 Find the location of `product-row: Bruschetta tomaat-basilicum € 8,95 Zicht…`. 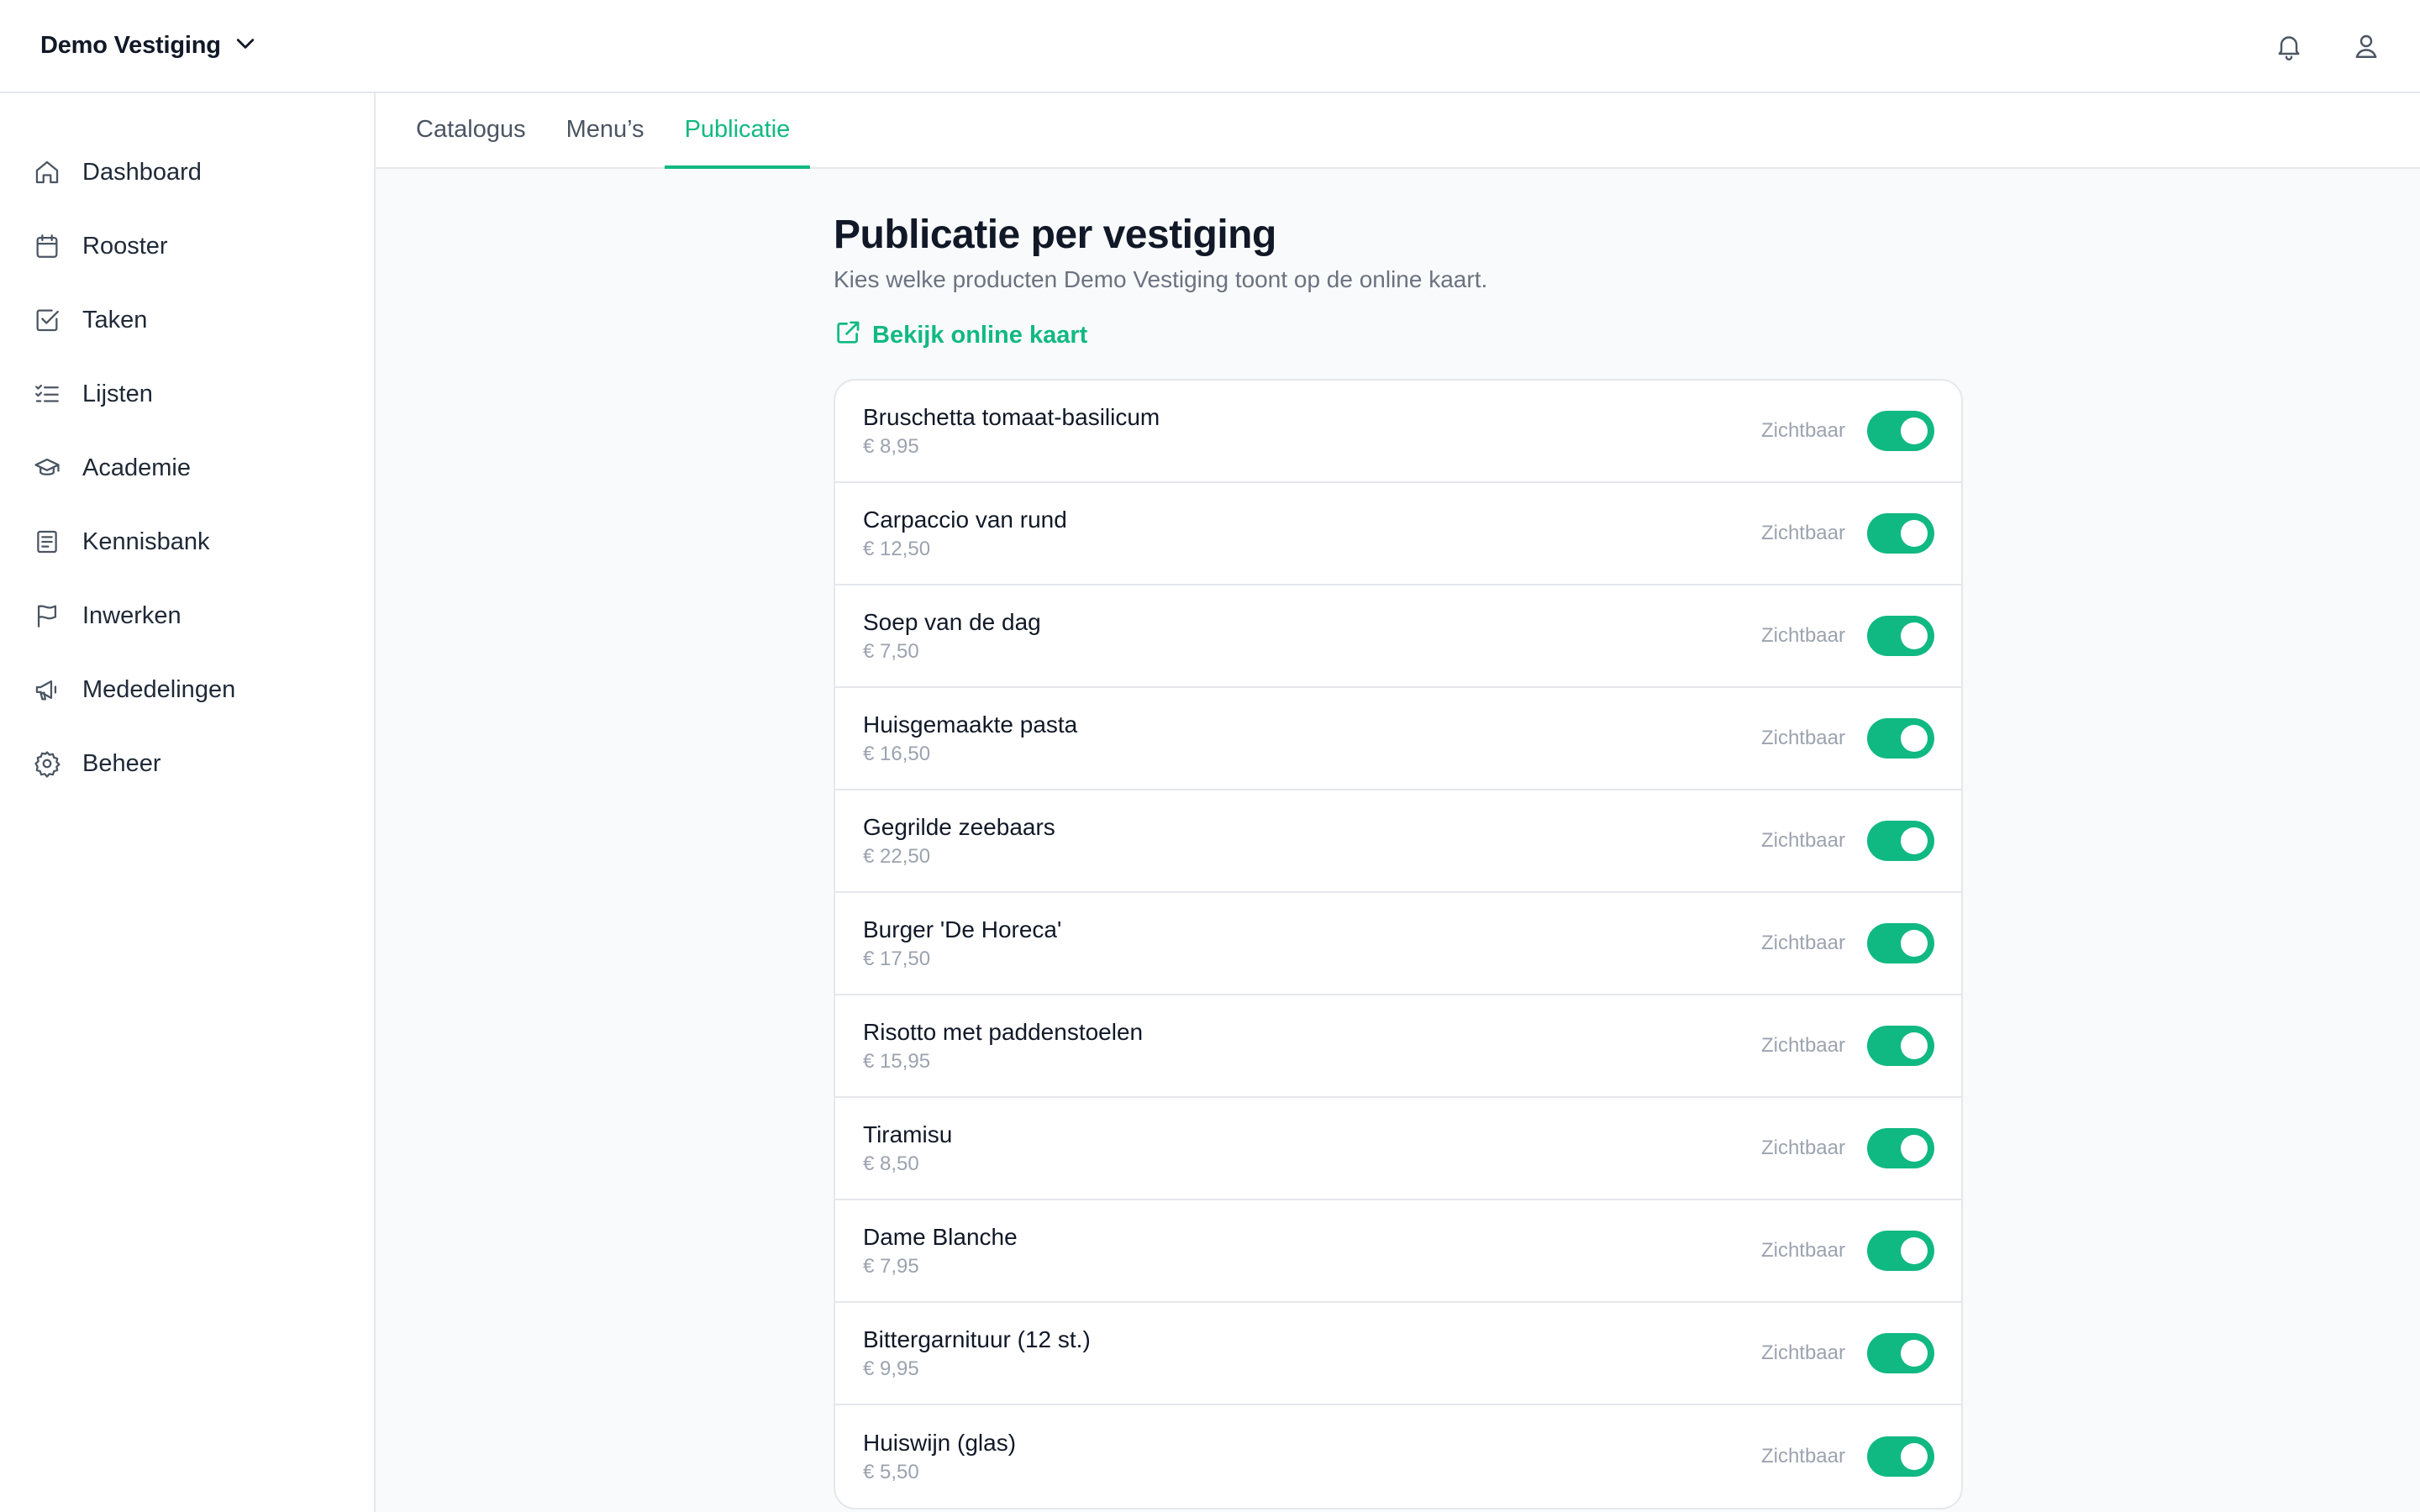

product-row: Bruschetta tomaat-basilicum € 8,95 Zicht… is located at coordinates (1398, 432).